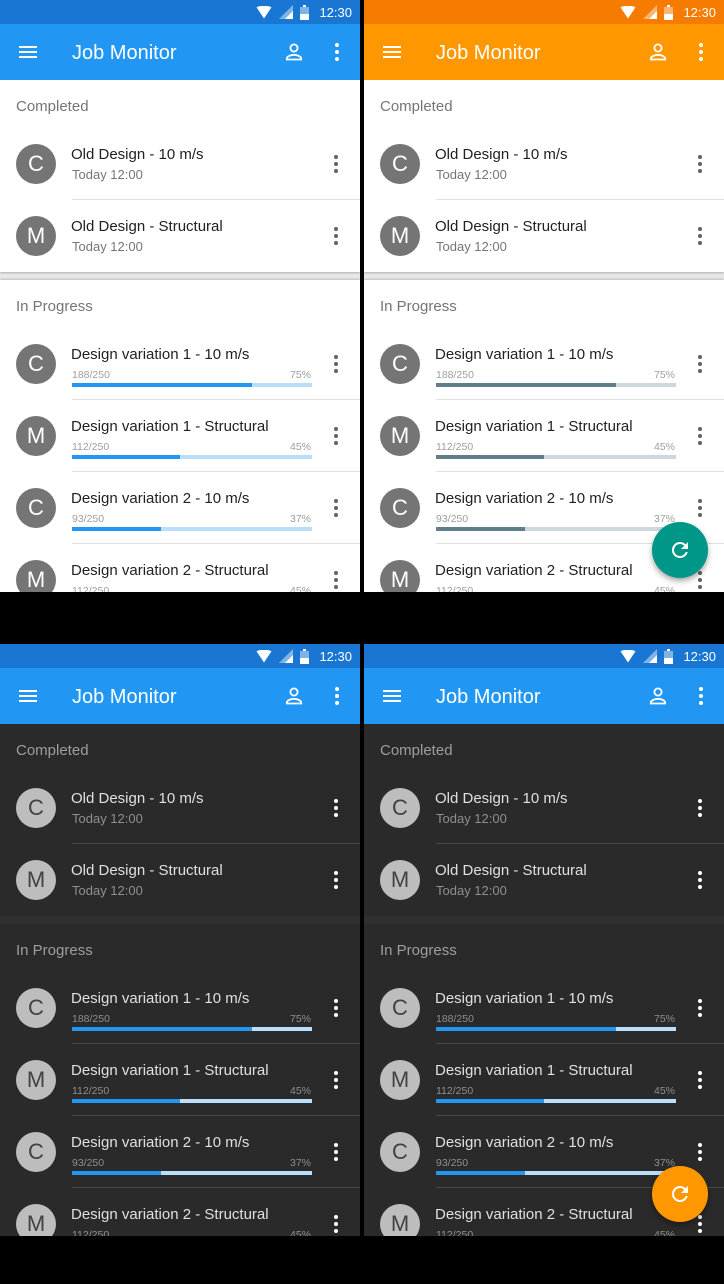  I want to click on avatar: M, so click(400, 1220).